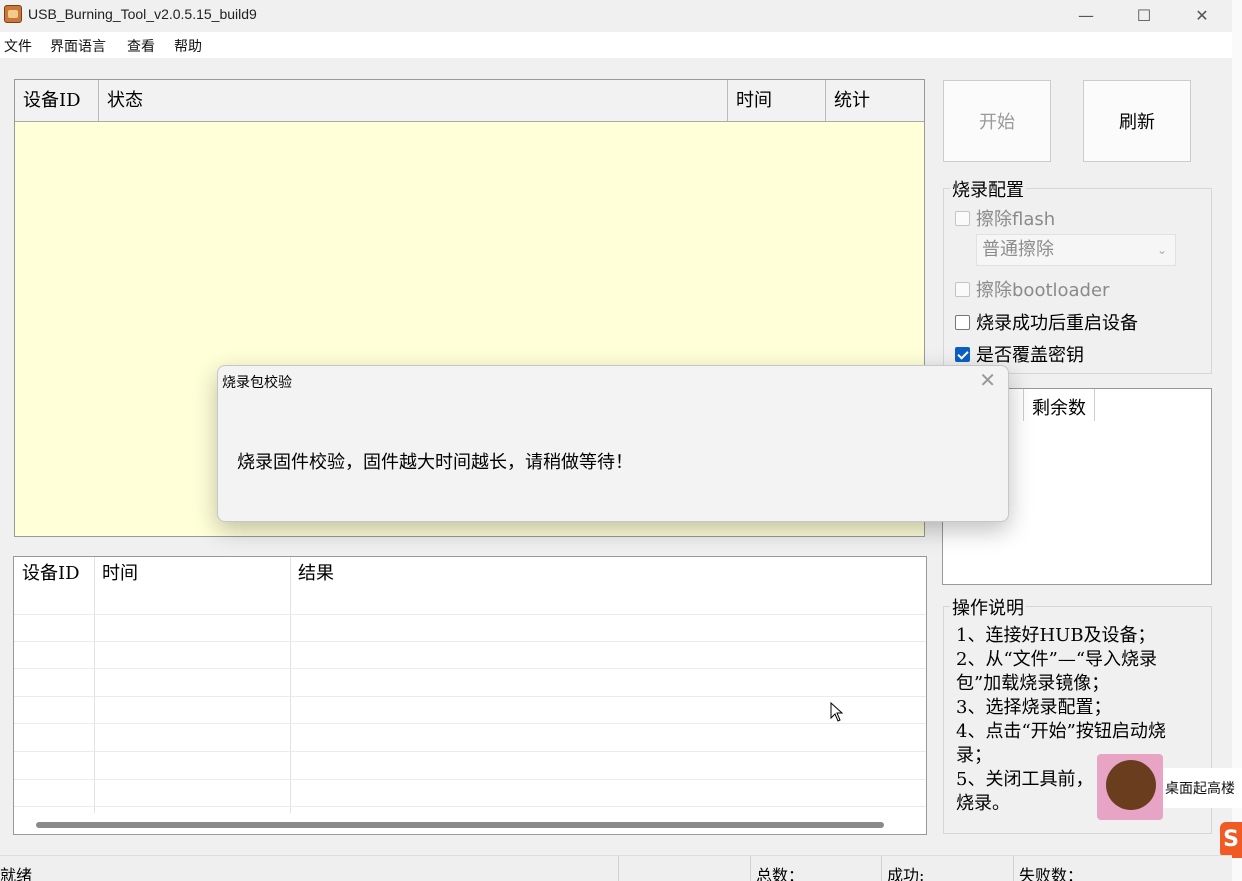 The width and height of the screenshot is (1242, 881). I want to click on erase-bootloader-option: 擦除bootloader, so click(1032, 289).